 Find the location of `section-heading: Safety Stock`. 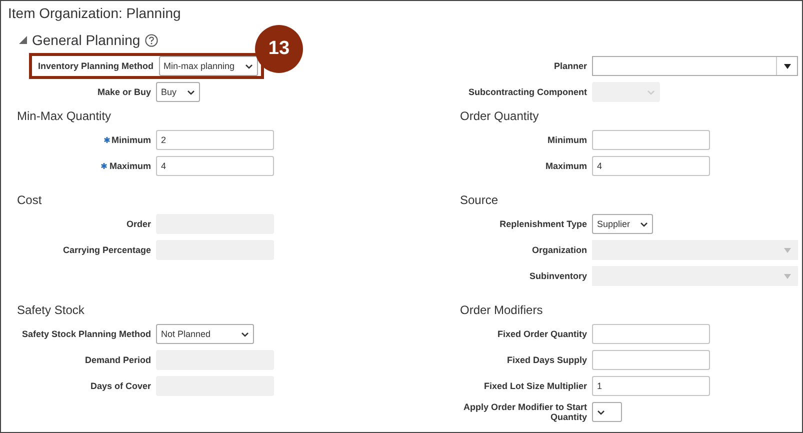

section-heading: Safety Stock is located at coordinates (50, 310).